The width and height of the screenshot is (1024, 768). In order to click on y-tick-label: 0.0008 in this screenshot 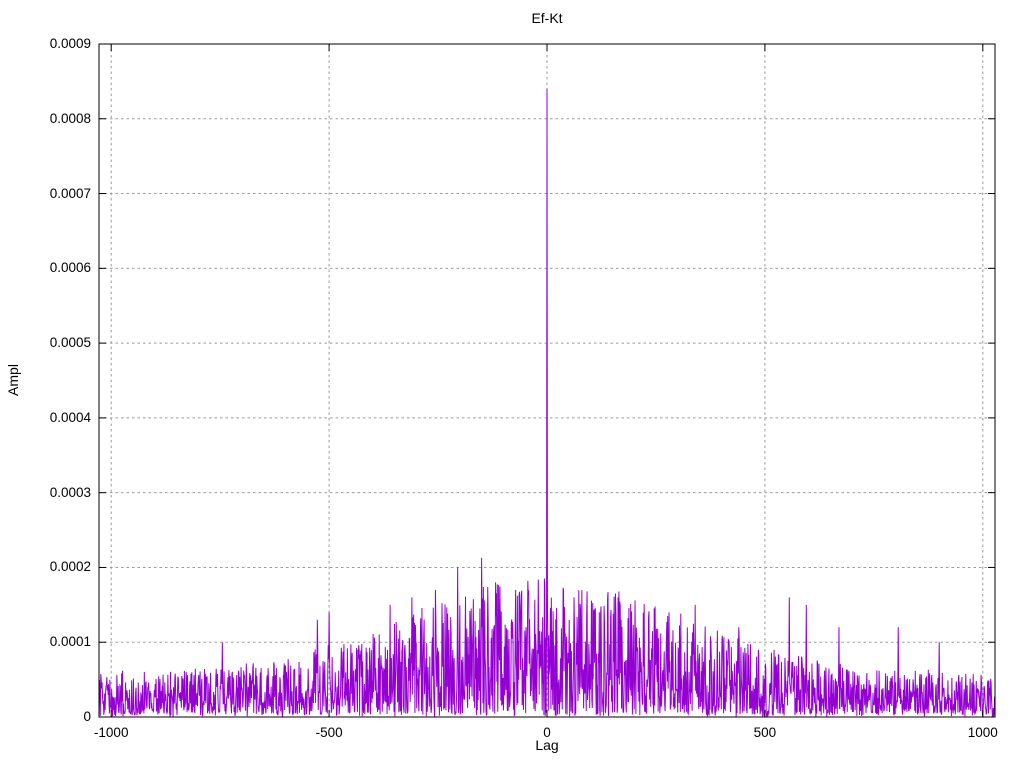, I will do `click(70, 118)`.